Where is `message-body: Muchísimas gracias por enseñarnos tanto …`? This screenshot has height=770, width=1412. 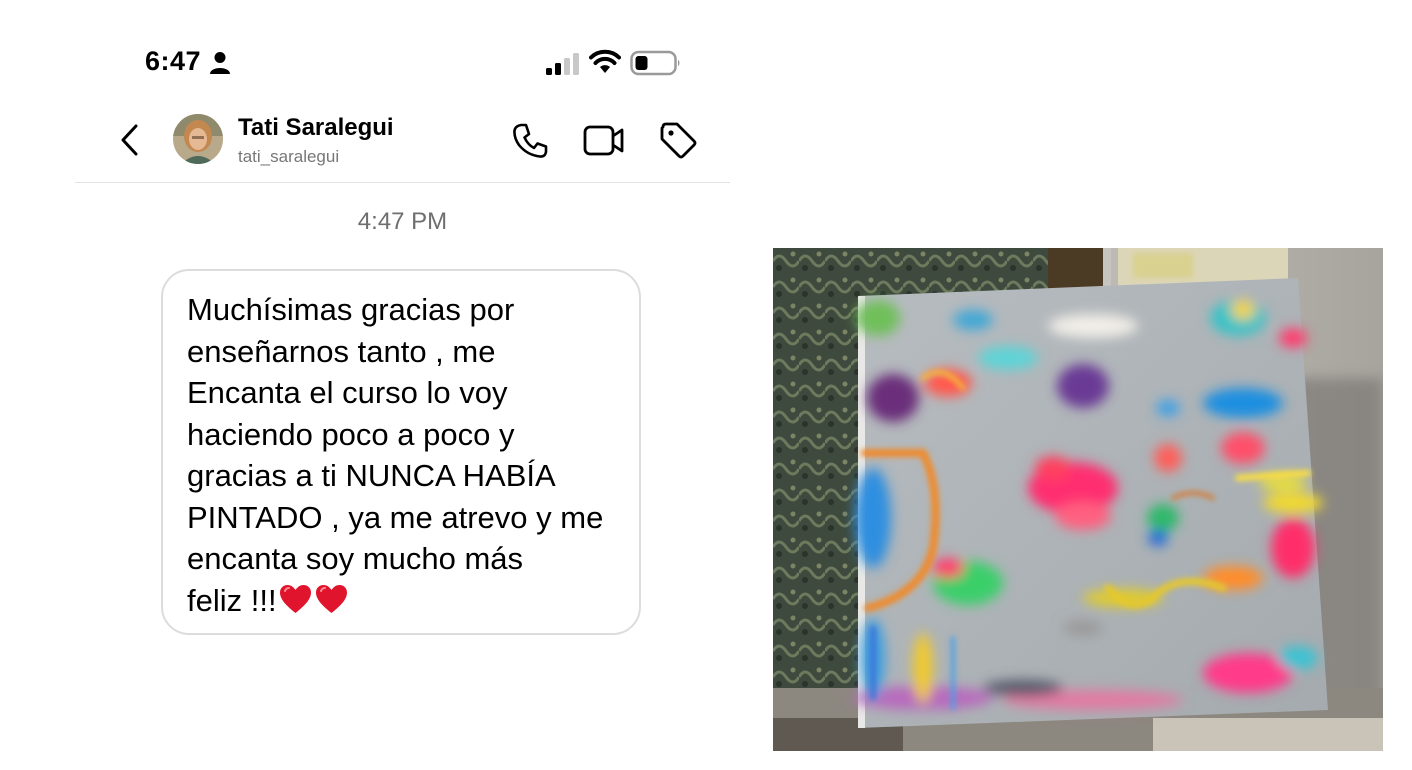 message-body: Muchísimas gracias por enseñarnos tanto … is located at coordinates (395, 455).